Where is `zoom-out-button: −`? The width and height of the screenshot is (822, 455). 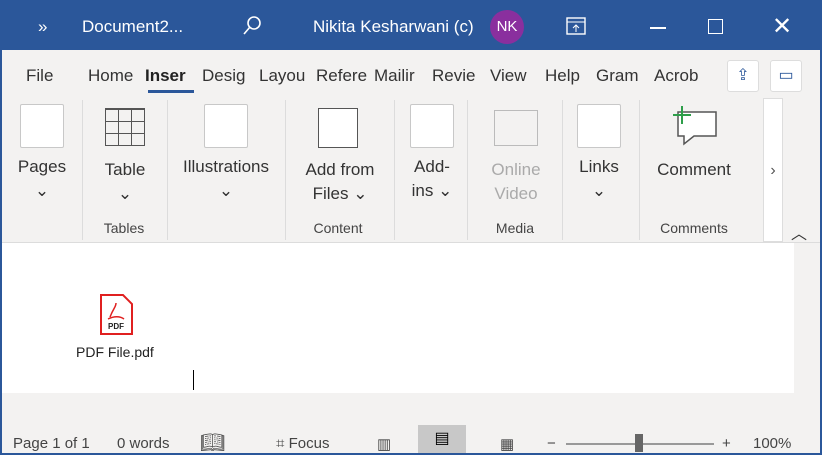
zoom-out-button: − is located at coordinates (551, 443).